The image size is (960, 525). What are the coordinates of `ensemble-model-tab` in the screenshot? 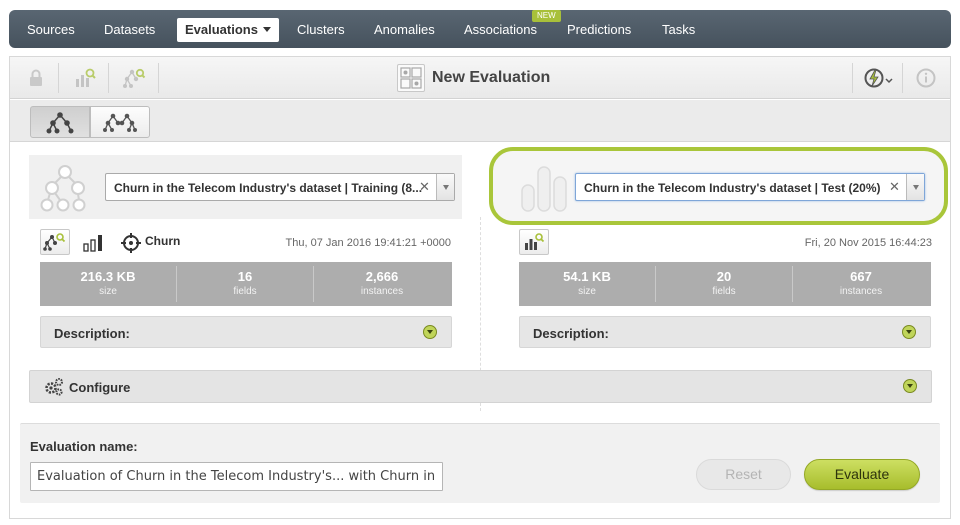 It's located at (120, 122).